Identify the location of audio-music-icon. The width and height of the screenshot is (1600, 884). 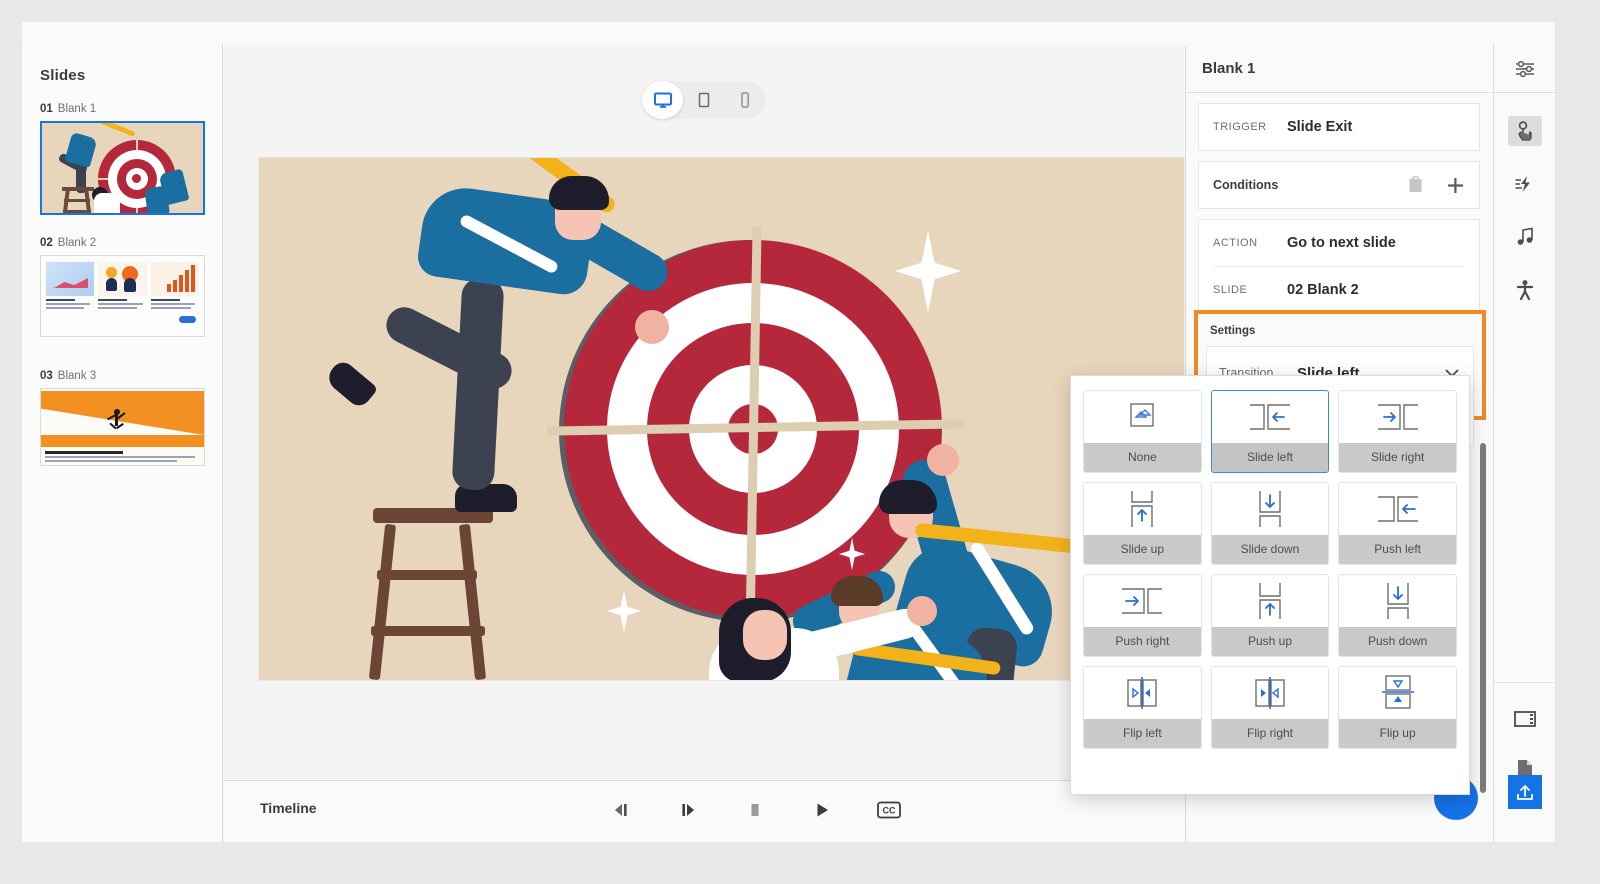
(1524, 236).